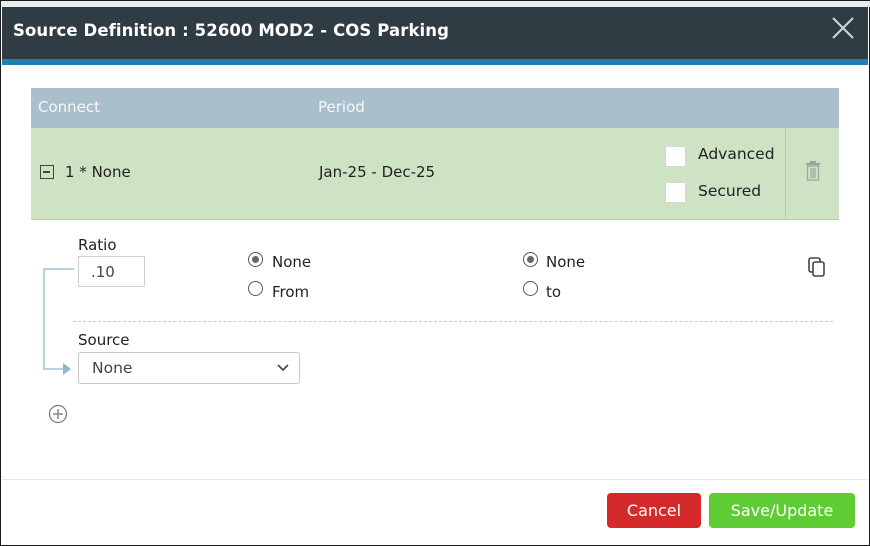  What do you see at coordinates (675, 156) in the screenshot?
I see `advanced-checkbox` at bounding box center [675, 156].